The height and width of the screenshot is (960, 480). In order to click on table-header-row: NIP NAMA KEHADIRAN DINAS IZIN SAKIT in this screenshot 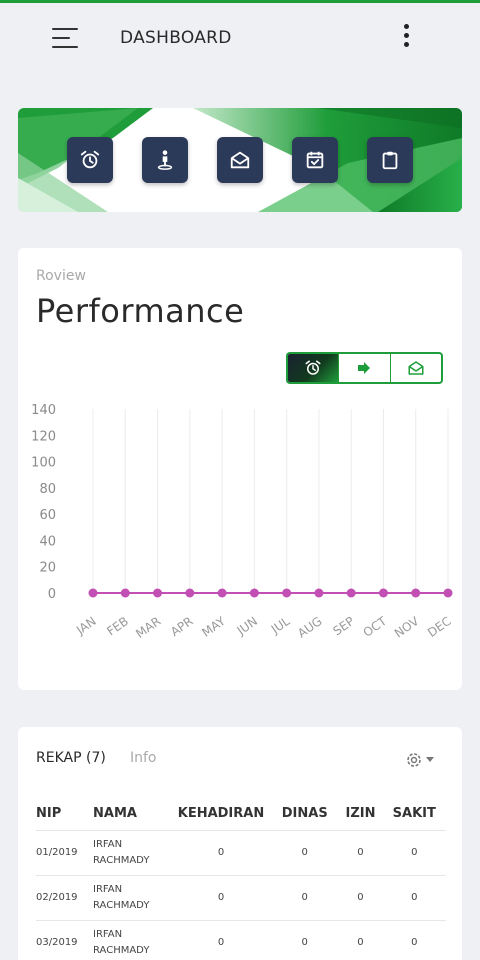, I will do `click(241, 814)`.